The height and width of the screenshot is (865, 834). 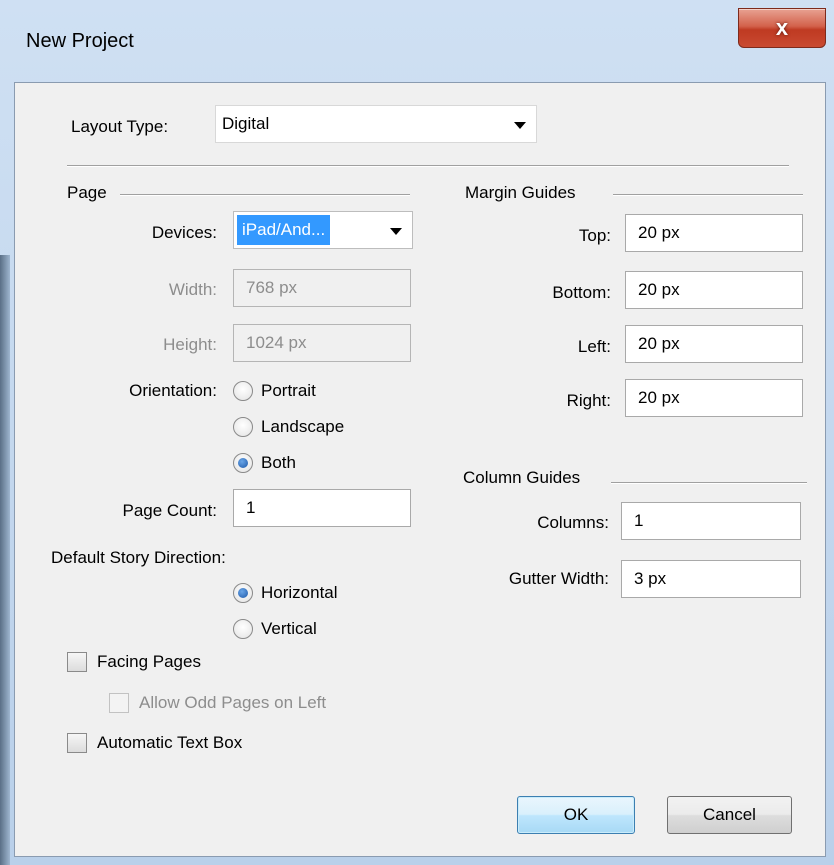 What do you see at coordinates (5, 560) in the screenshot?
I see `window-edge` at bounding box center [5, 560].